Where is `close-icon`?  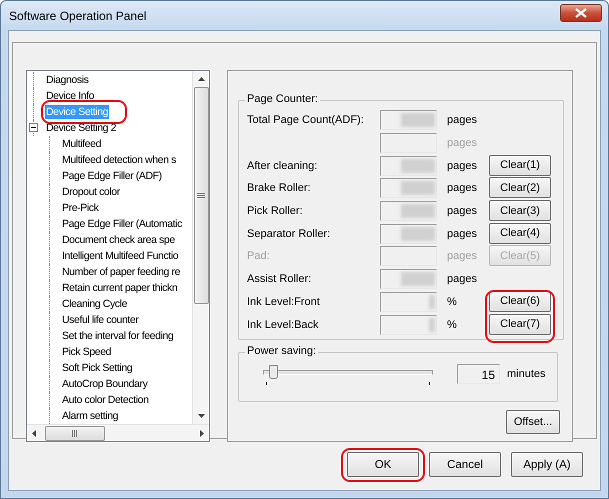
close-icon is located at coordinates (581, 13).